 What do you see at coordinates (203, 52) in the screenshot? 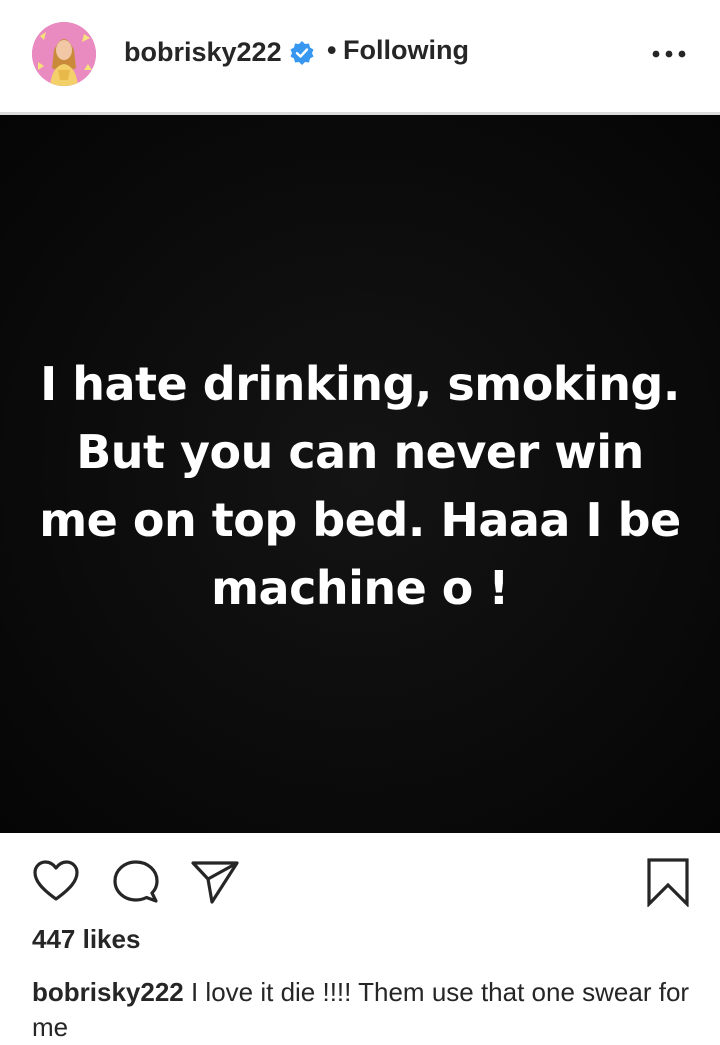
I see `username-link: bobrisky222` at bounding box center [203, 52].